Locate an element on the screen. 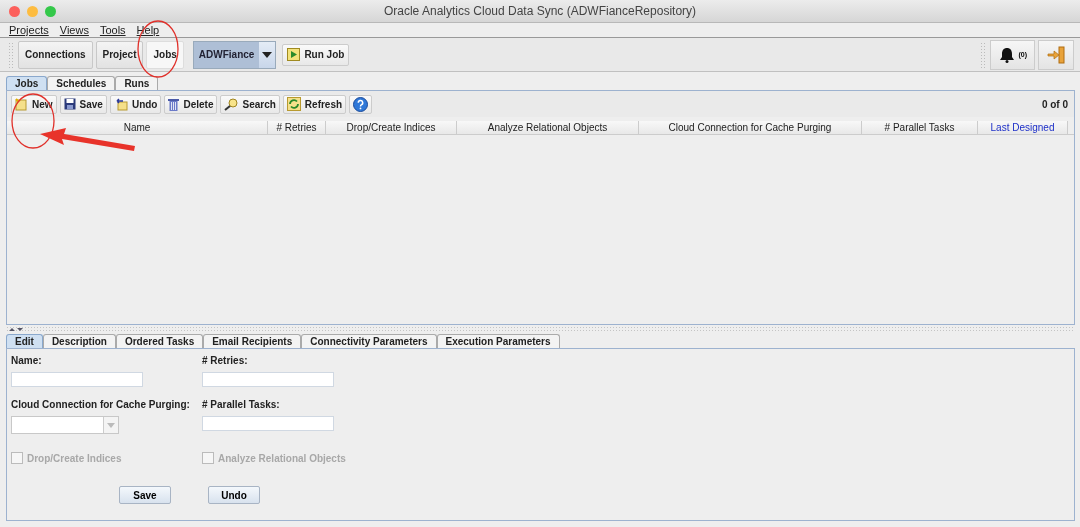  column-header: Last Designed is located at coordinates (1023, 127).